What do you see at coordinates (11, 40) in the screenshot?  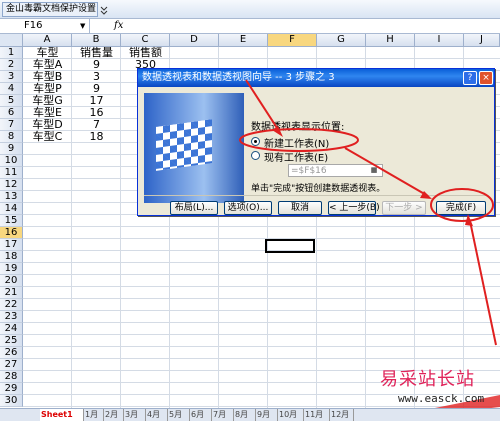 I see `select-all-corner` at bounding box center [11, 40].